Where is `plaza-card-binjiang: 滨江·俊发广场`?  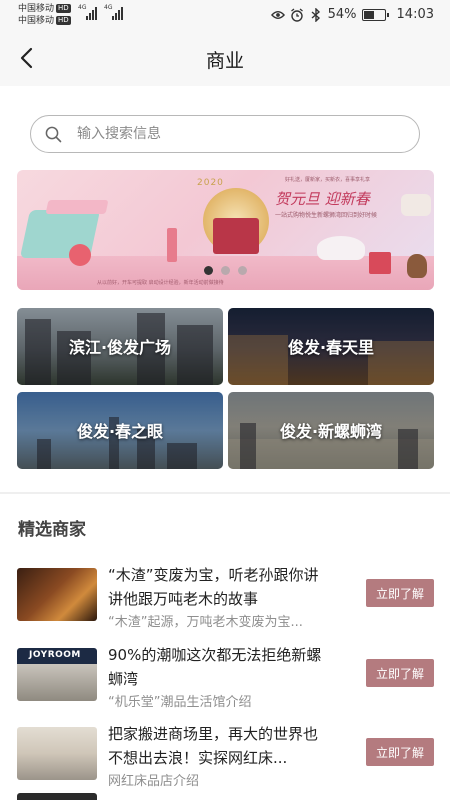
plaza-card-binjiang: 滨江·俊发广场 is located at coordinates (120, 346).